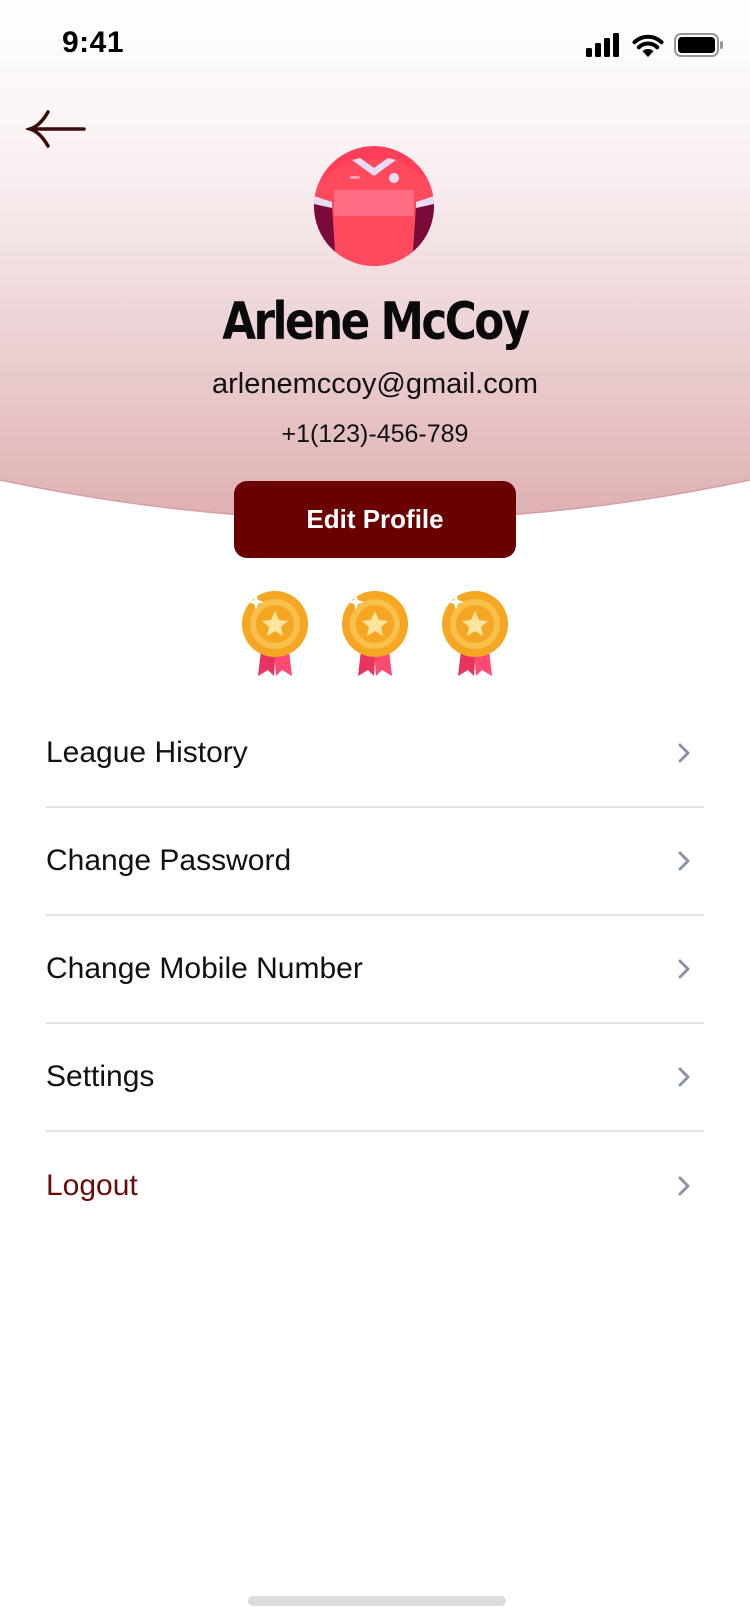  Describe the element at coordinates (147, 752) in the screenshot. I see `menu-item-label: League History` at that location.